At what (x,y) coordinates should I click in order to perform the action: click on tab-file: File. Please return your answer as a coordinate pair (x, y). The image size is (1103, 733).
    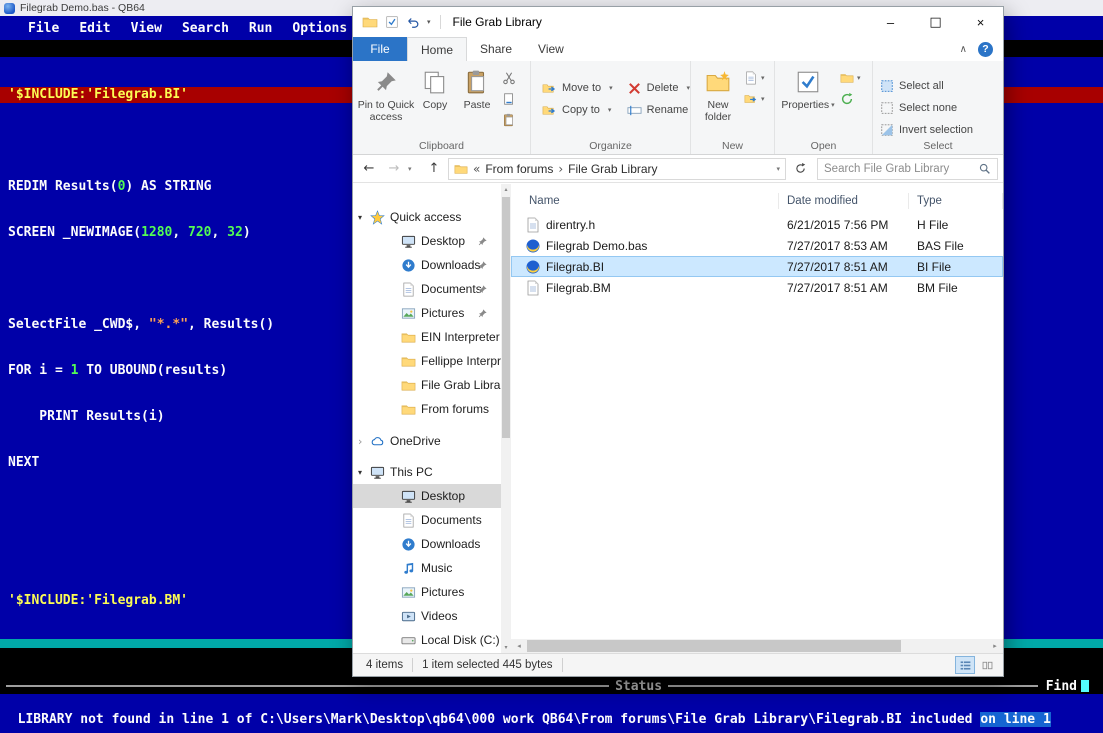
    Looking at the image, I should click on (380, 49).